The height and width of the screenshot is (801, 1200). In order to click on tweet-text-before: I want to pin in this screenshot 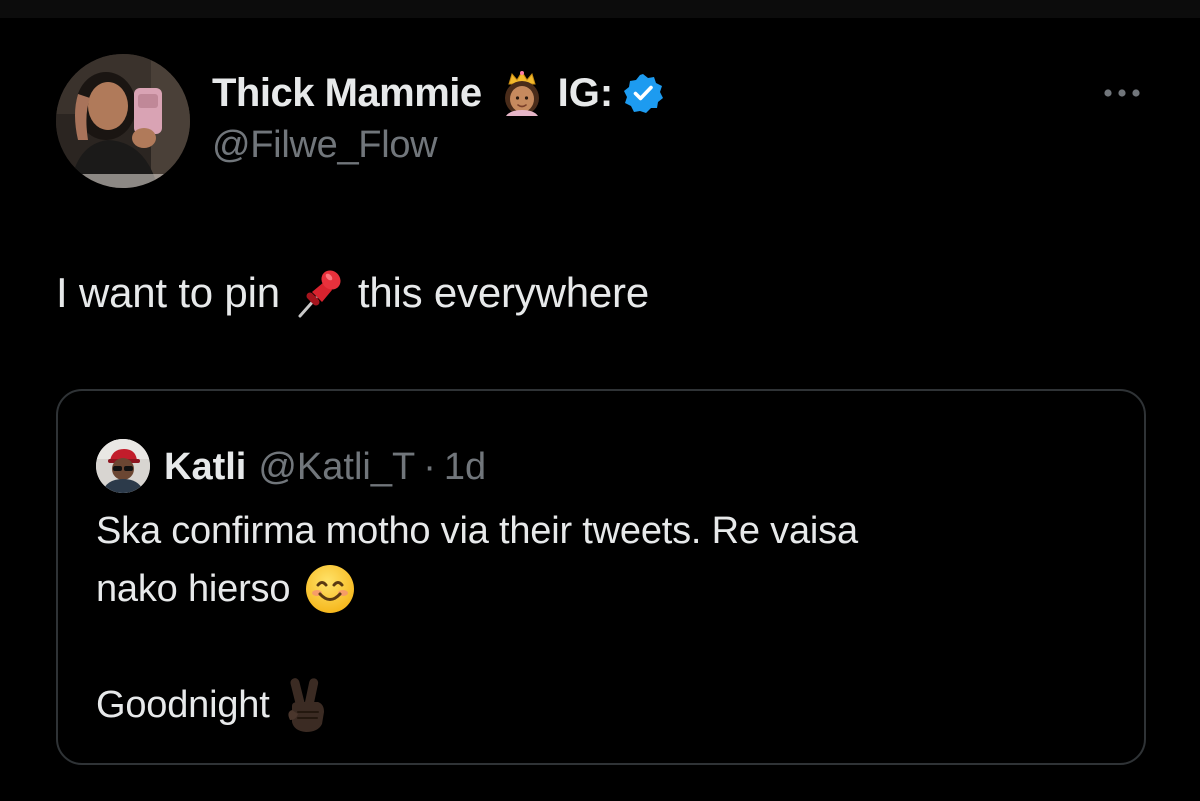, I will do `click(168, 292)`.